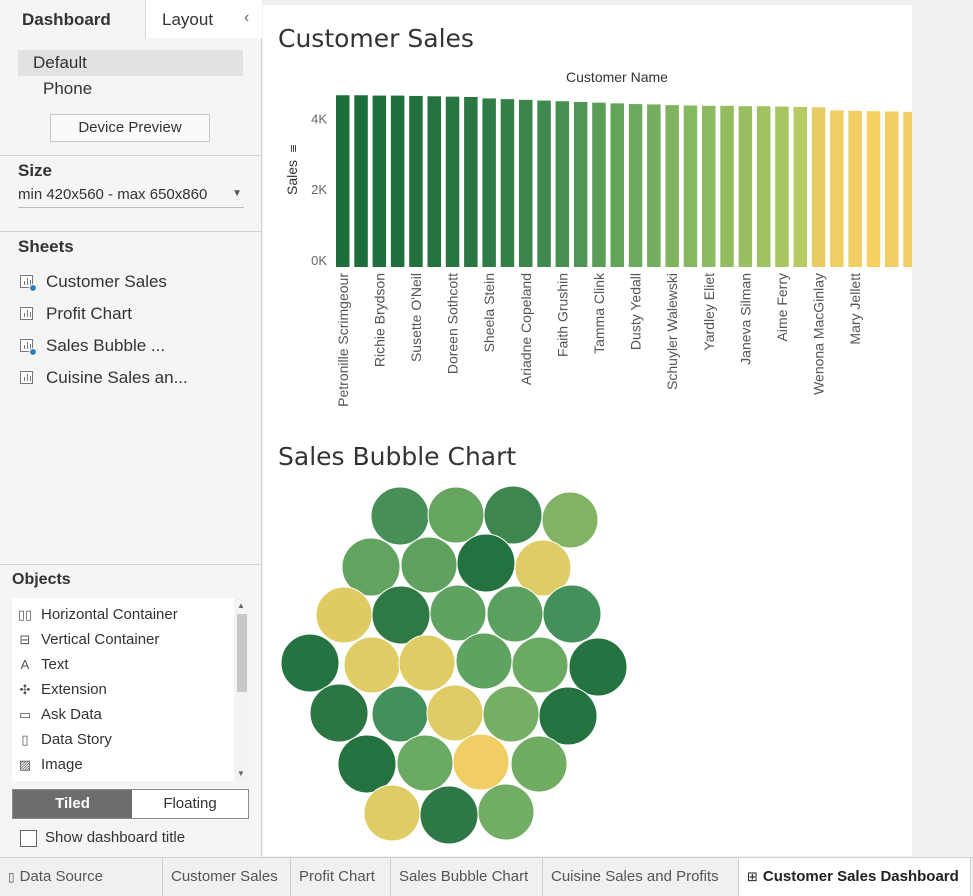  I want to click on dashboard-icon: ⊞, so click(752, 876).